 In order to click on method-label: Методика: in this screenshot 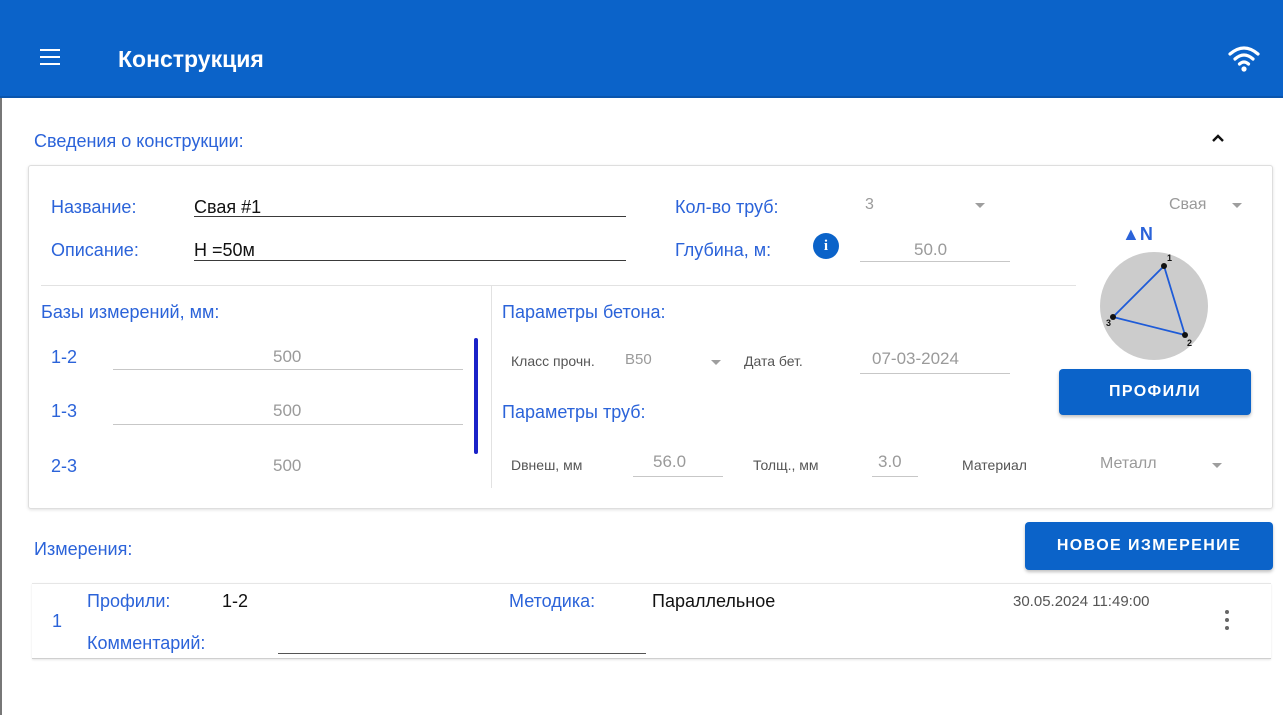, I will do `click(552, 601)`.